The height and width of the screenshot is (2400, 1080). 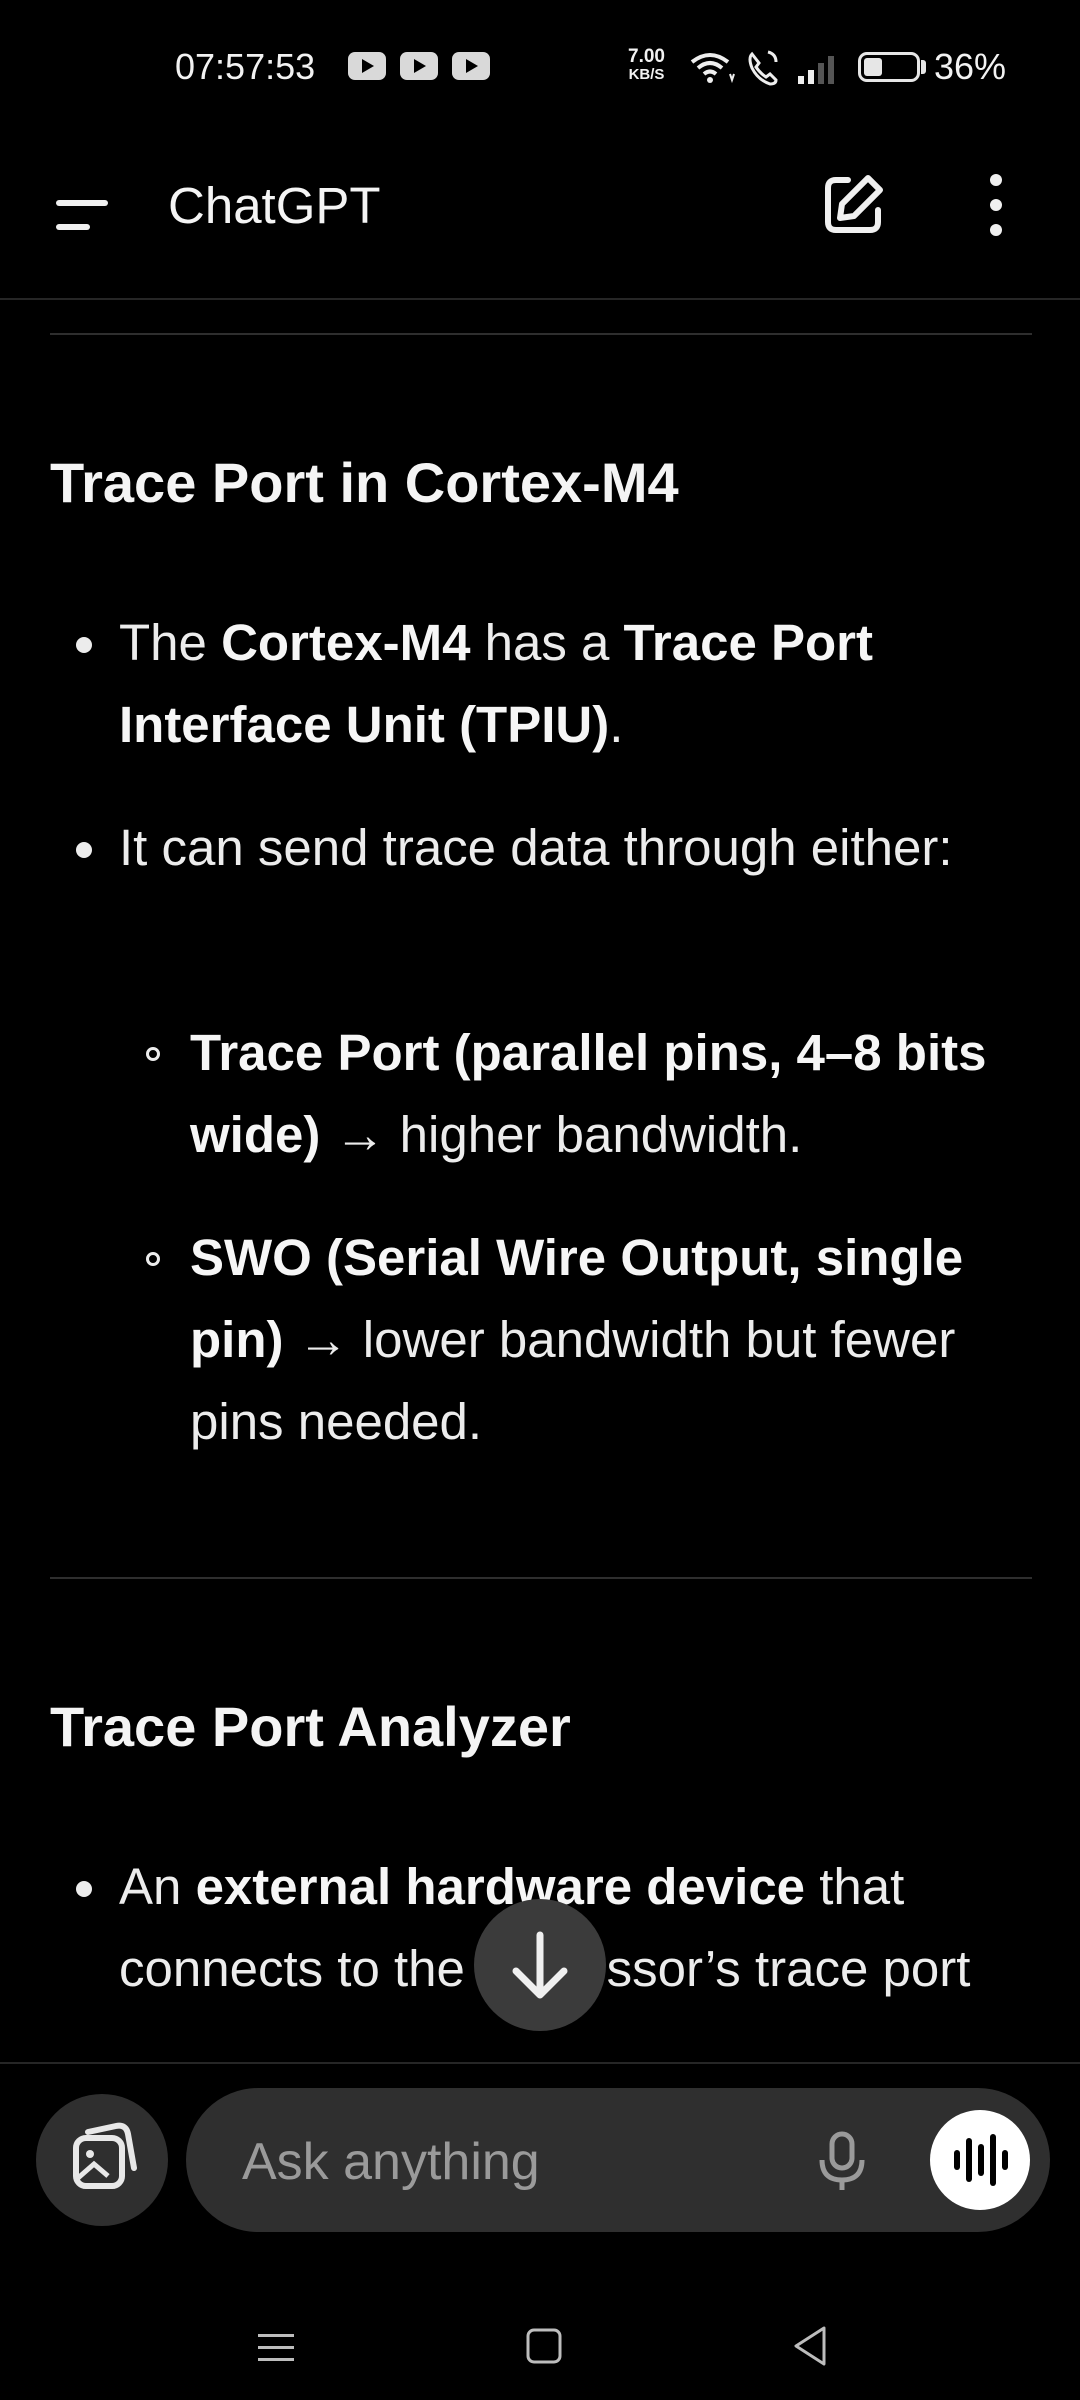 What do you see at coordinates (970, 66) in the screenshot?
I see `battery-percent: 36%` at bounding box center [970, 66].